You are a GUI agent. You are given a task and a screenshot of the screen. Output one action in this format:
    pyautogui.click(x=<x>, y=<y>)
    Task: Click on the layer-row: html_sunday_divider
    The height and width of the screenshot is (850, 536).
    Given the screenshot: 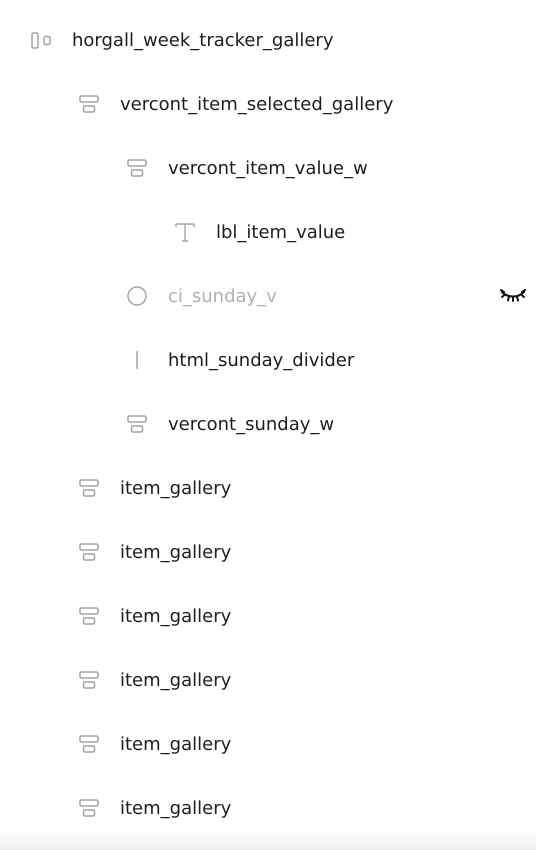 What is the action you would take?
    pyautogui.click(x=268, y=360)
    